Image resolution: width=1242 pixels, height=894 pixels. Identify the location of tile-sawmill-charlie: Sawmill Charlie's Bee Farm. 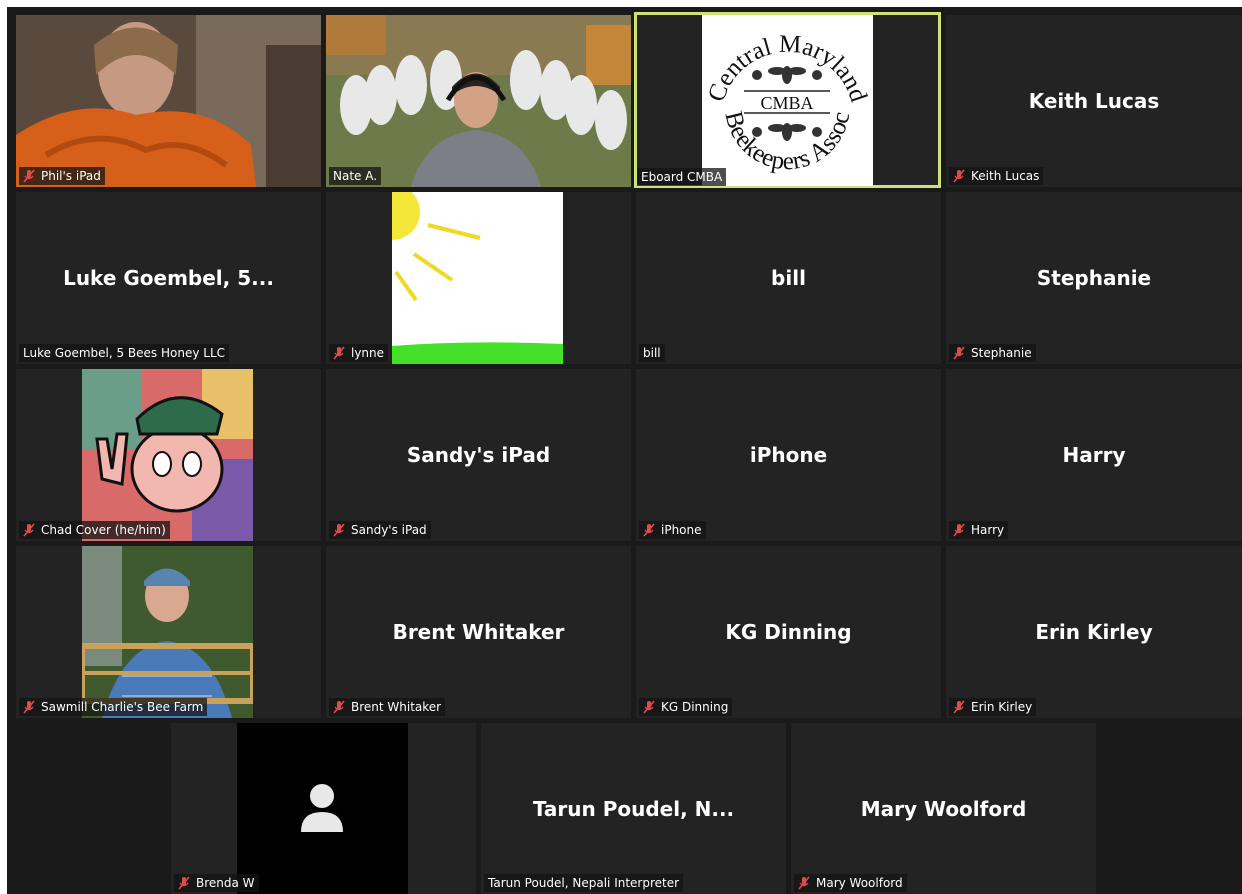
(168, 632).